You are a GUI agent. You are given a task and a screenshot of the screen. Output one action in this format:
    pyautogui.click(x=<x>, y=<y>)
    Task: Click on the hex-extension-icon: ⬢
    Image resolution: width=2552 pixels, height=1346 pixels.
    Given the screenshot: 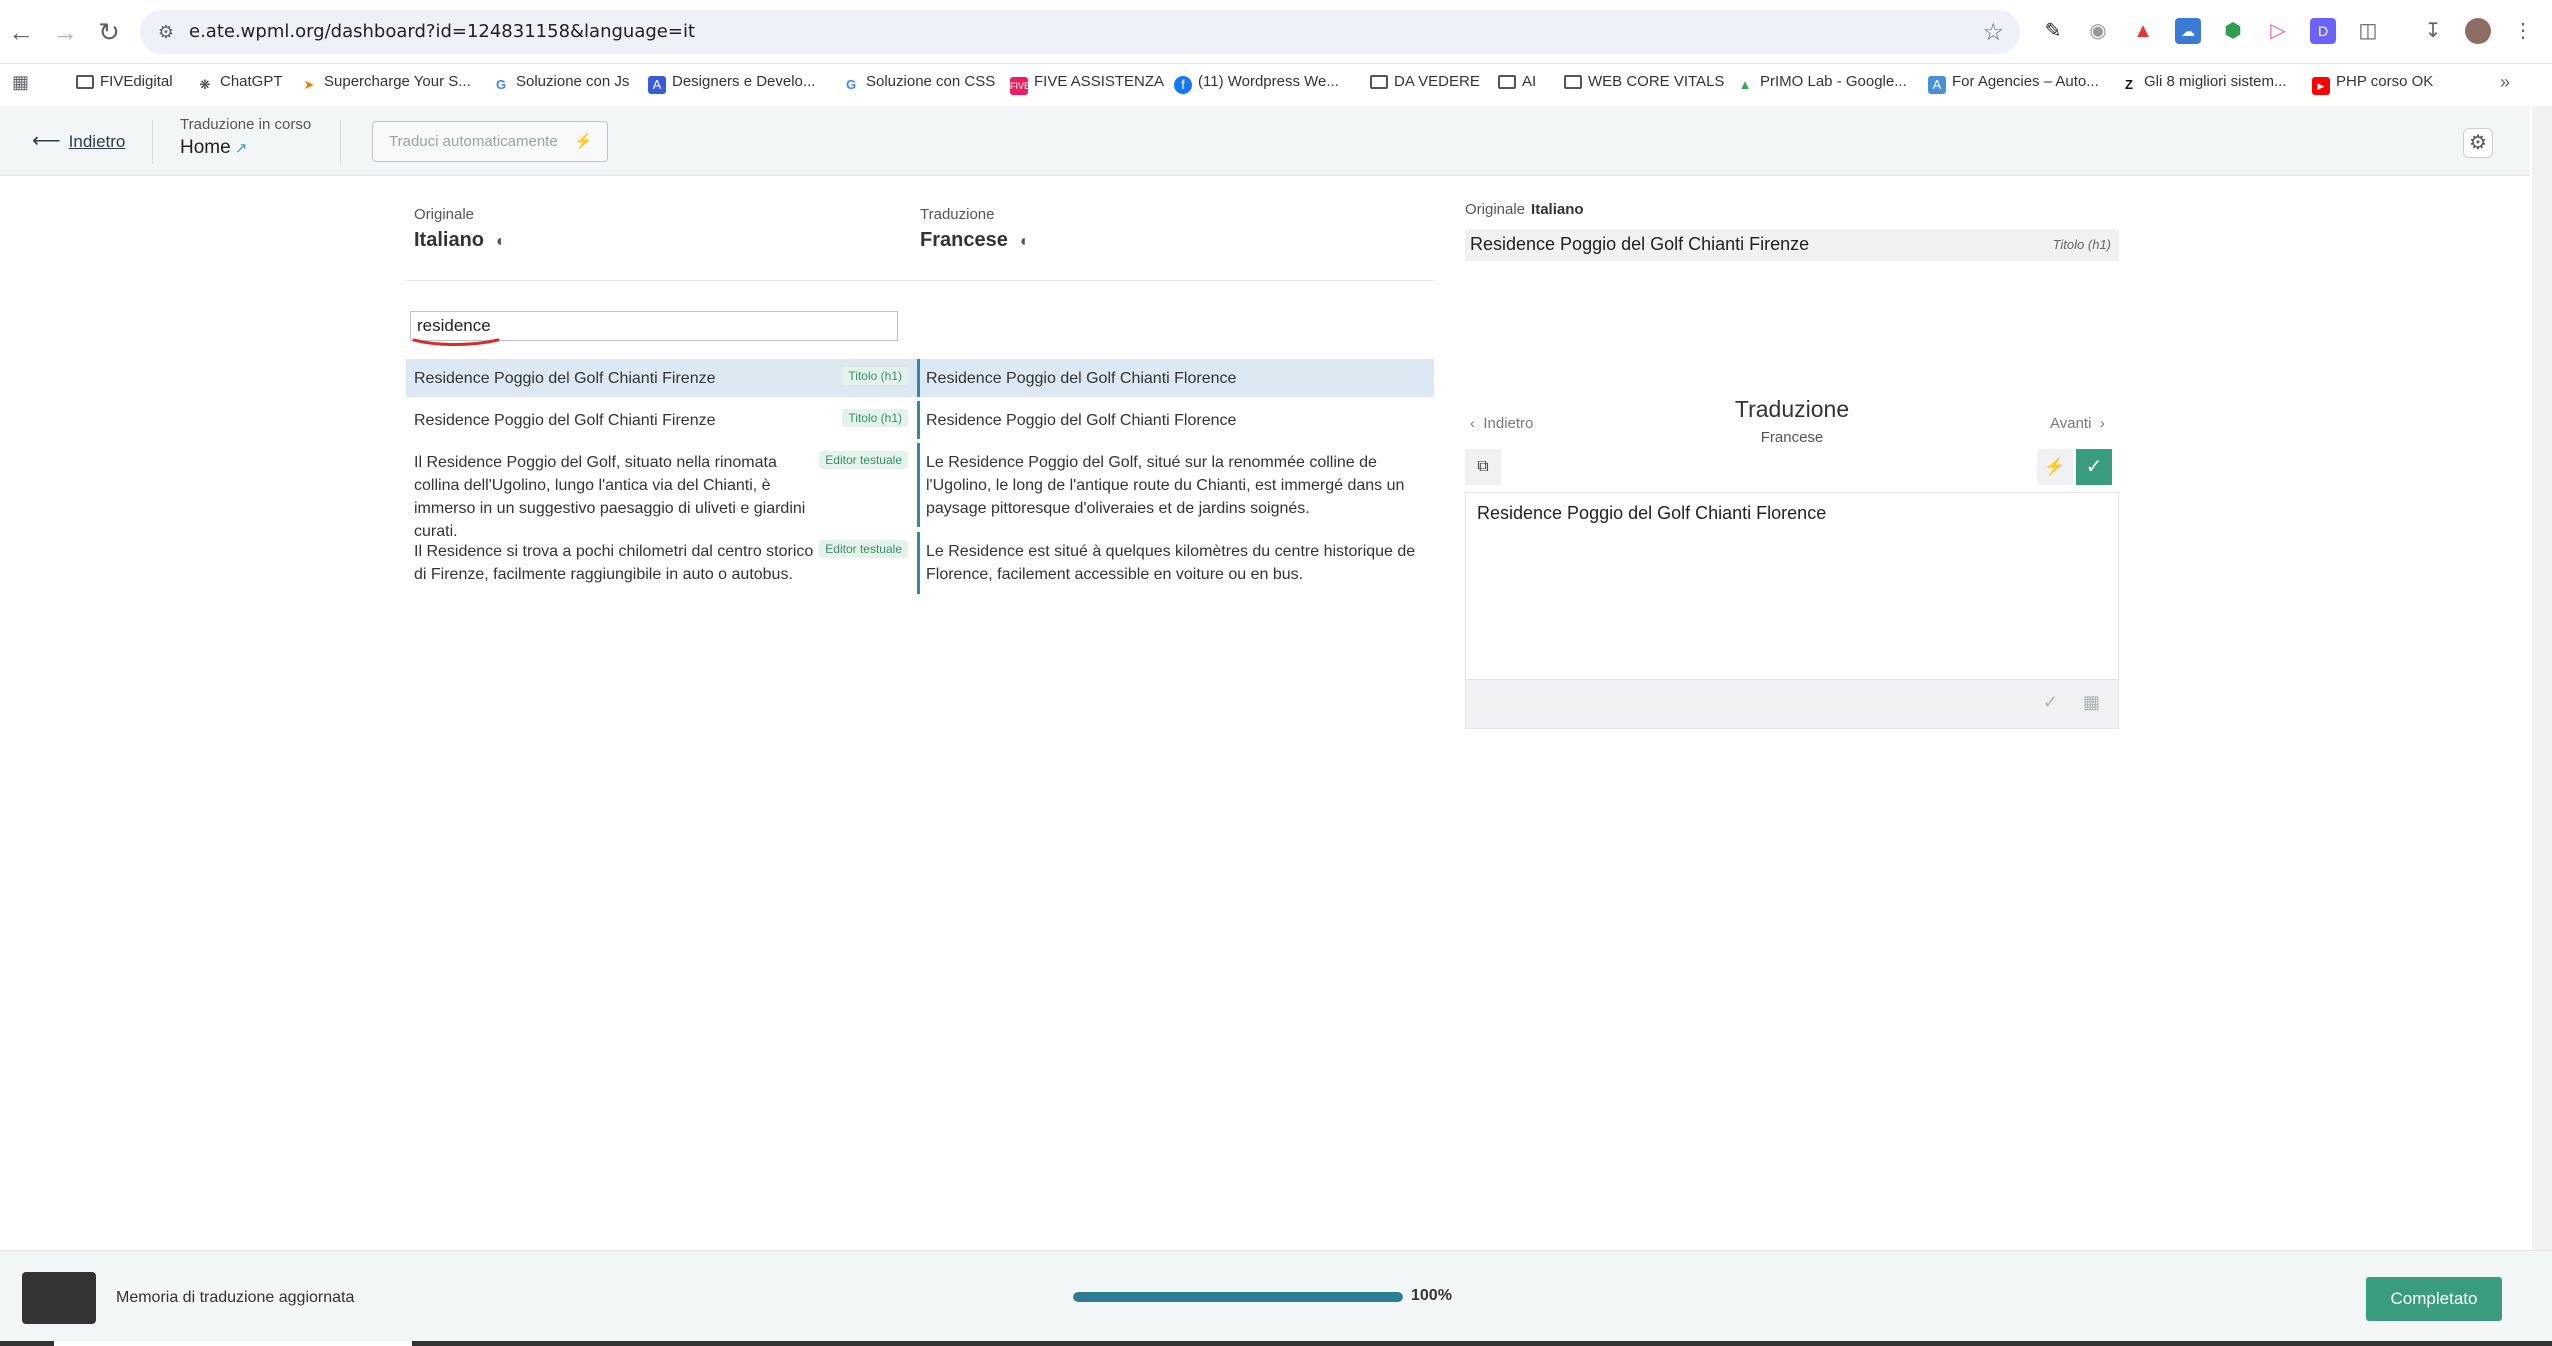 What is the action you would take?
    pyautogui.click(x=2233, y=31)
    